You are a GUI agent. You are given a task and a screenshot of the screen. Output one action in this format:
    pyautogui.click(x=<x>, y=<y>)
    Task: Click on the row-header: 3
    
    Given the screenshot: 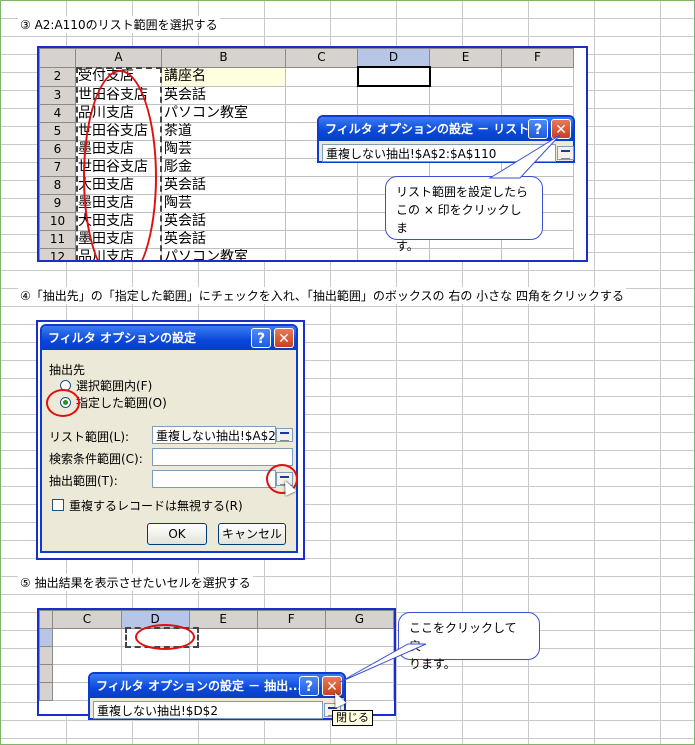 What is the action you would take?
    pyautogui.click(x=57, y=95)
    